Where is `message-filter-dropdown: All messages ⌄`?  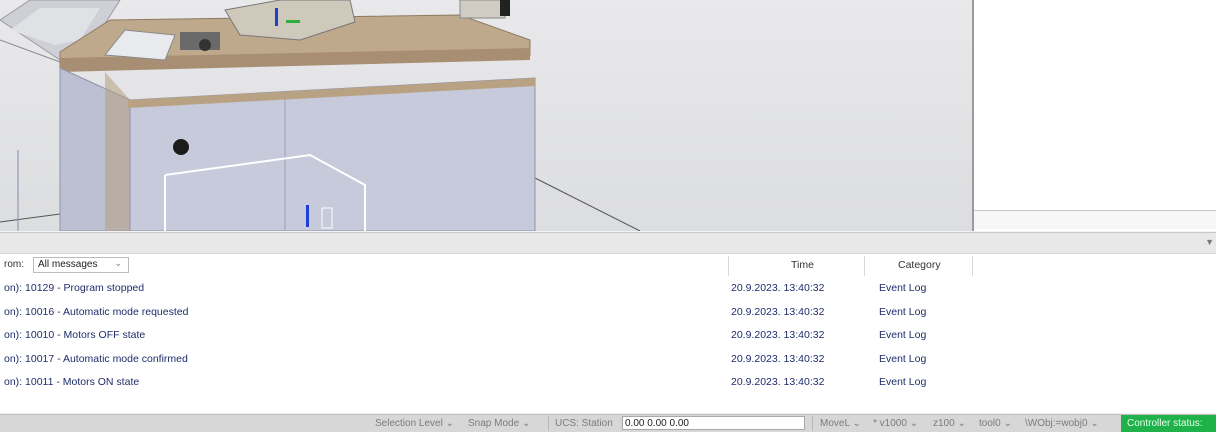 message-filter-dropdown: All messages ⌄ is located at coordinates (81, 265).